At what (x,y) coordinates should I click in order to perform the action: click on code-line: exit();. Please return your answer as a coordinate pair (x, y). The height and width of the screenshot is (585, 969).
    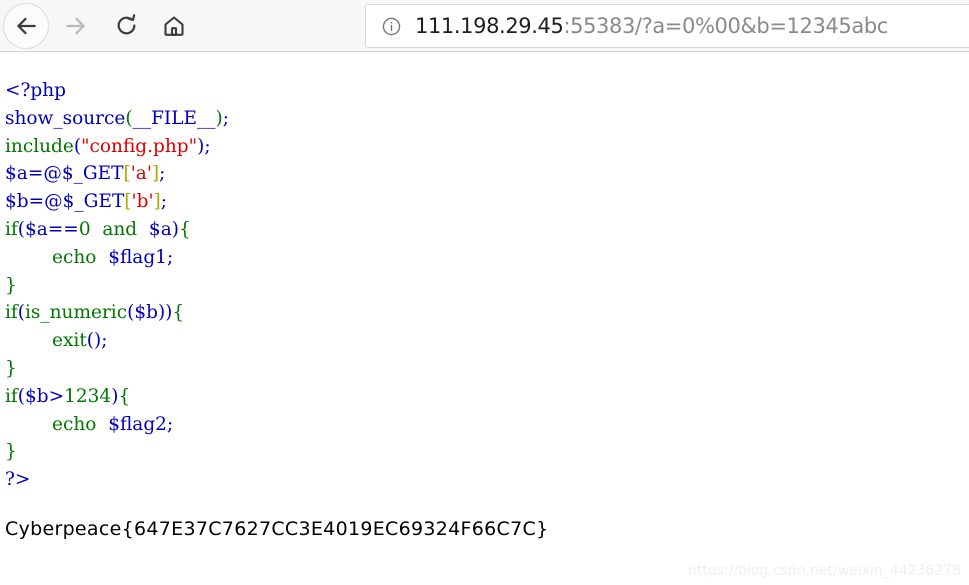
    Looking at the image, I should click on (56, 340).